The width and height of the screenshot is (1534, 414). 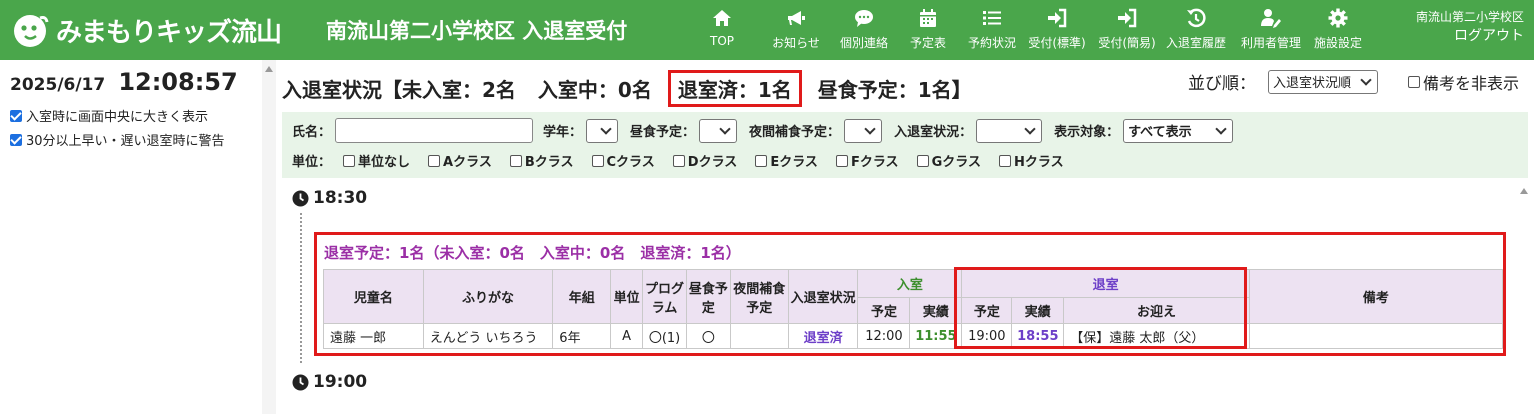 What do you see at coordinates (704, 160) in the screenshot?
I see `unit-d-option: Dクラス` at bounding box center [704, 160].